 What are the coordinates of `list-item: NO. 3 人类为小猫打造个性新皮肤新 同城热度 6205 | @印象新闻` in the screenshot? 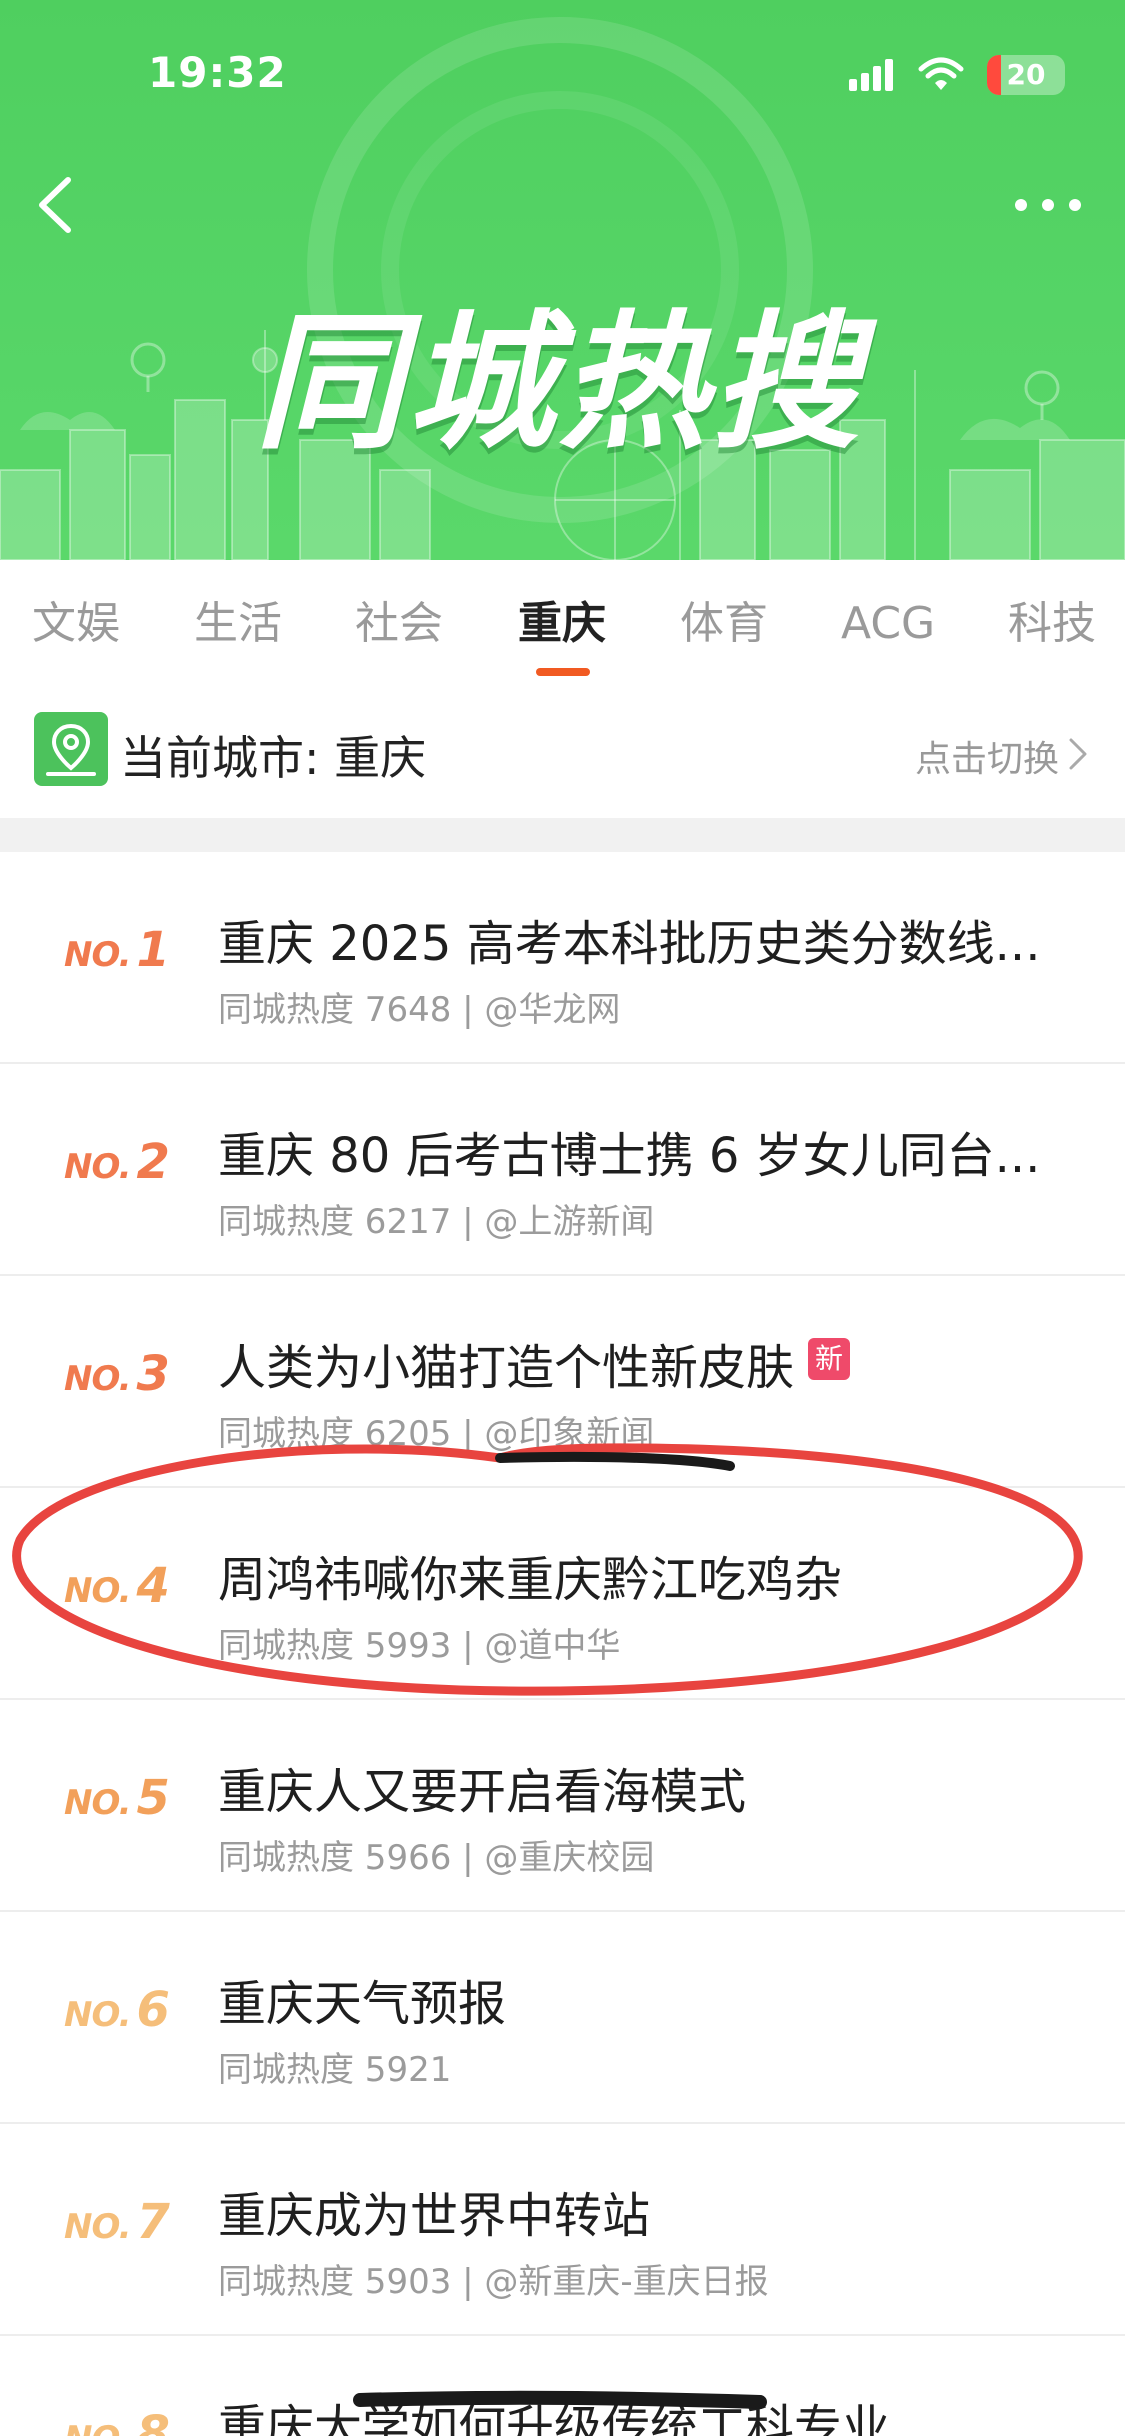 It's located at (562, 1382).